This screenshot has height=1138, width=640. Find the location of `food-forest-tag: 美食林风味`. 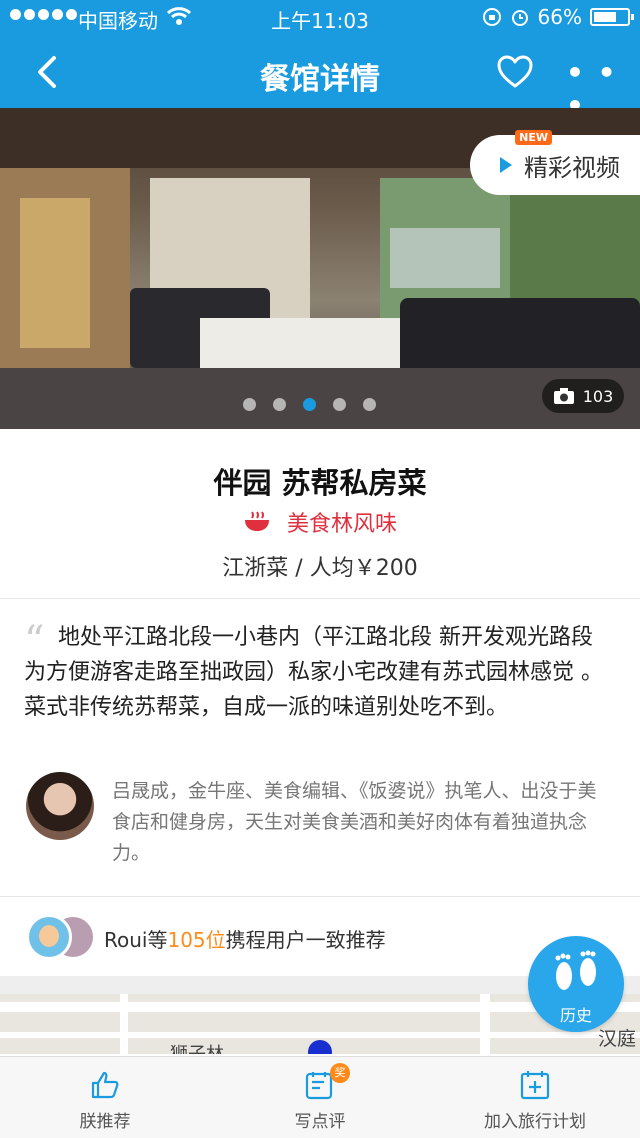

food-forest-tag: 美食林风味 is located at coordinates (320, 522).